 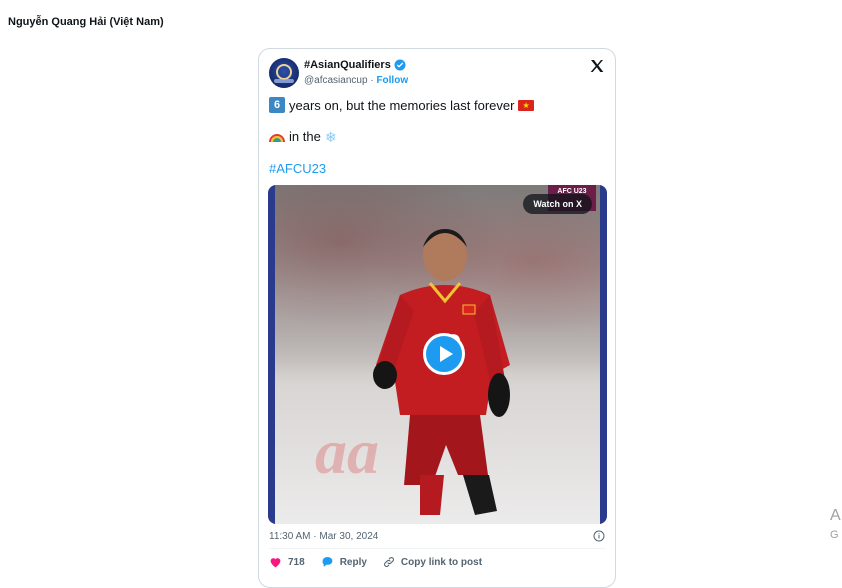 I want to click on page-caption: Nguyễn Quang Hải (Việt Nam), so click(x=86, y=22).